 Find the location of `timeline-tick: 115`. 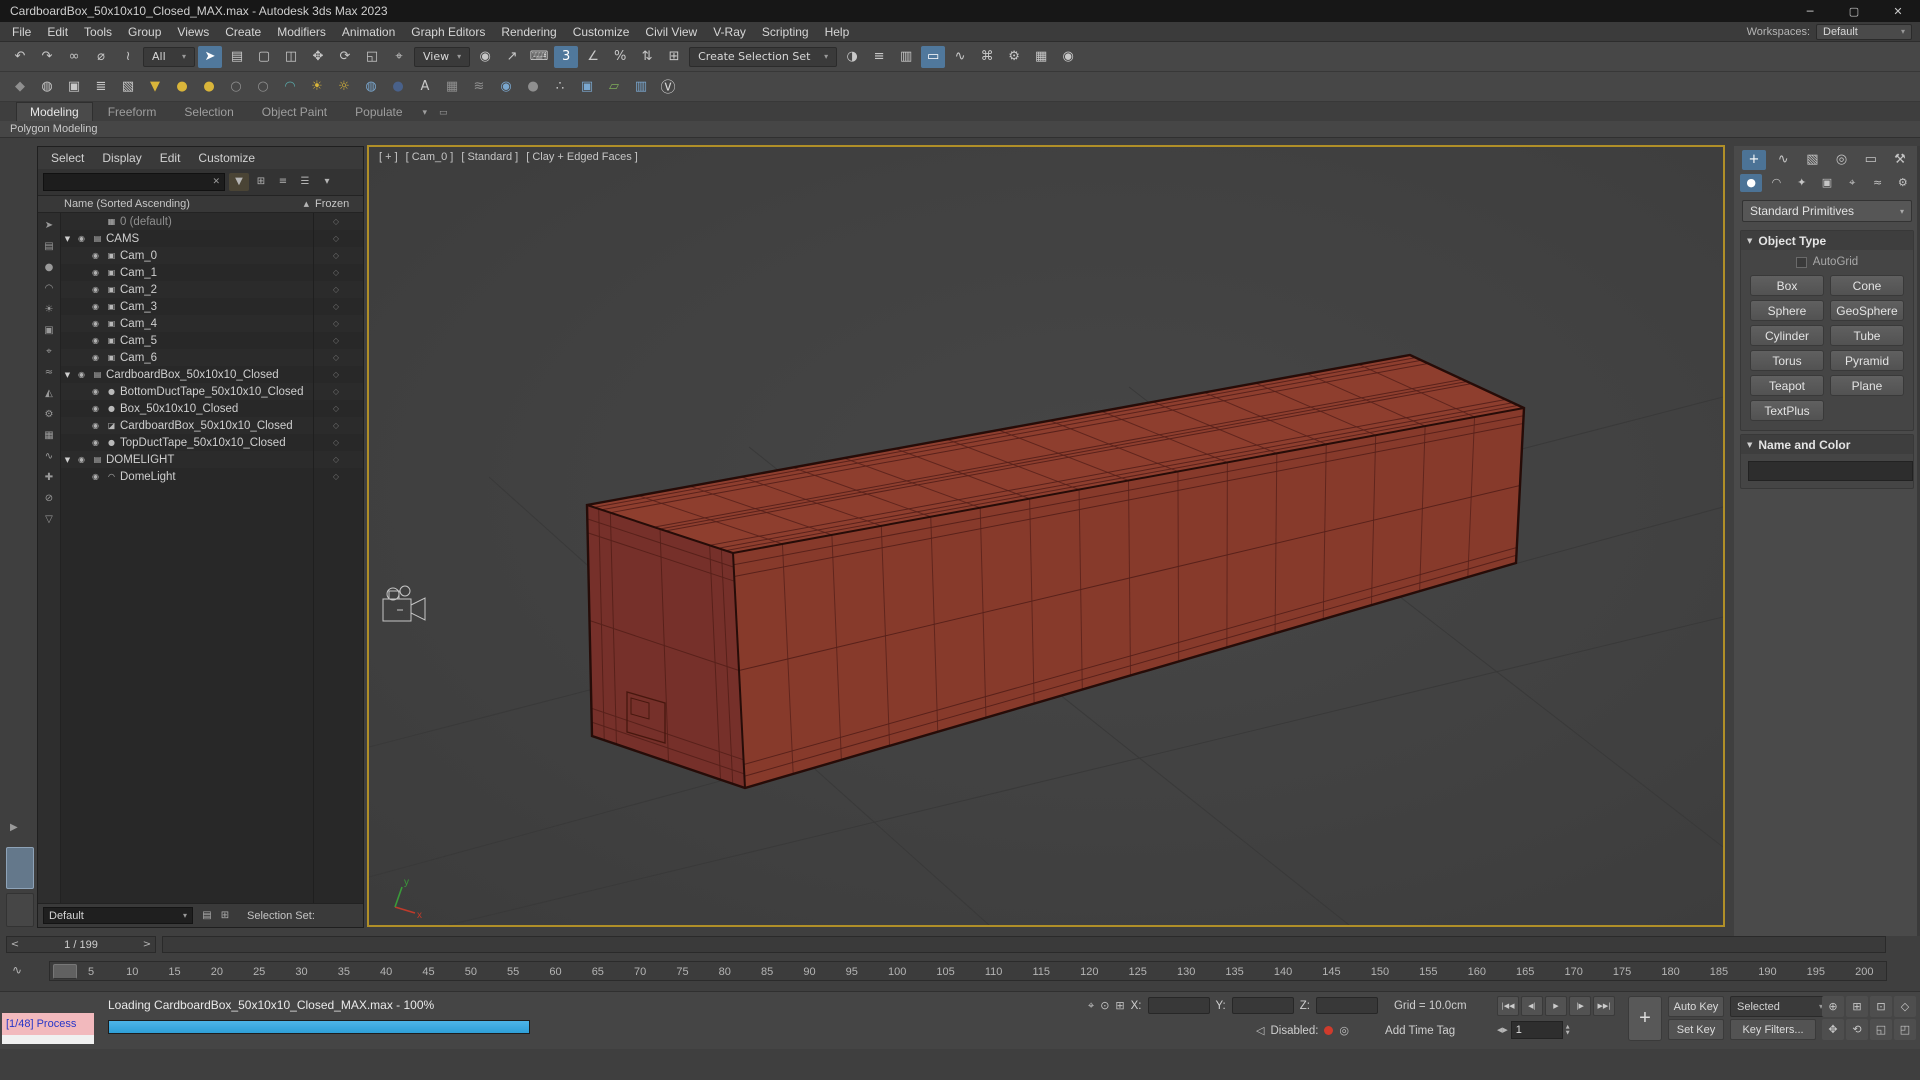

timeline-tick: 115 is located at coordinates (1041, 972).